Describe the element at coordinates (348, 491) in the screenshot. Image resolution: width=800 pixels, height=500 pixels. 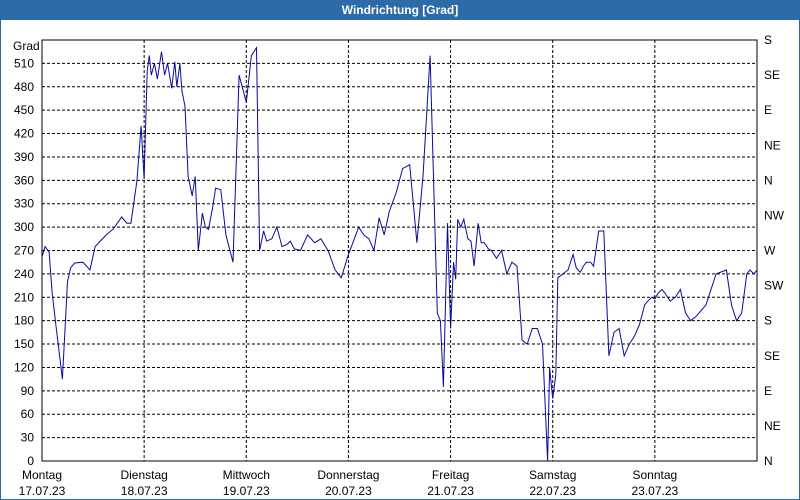
I see `x-date-label: 20.07.23` at that location.